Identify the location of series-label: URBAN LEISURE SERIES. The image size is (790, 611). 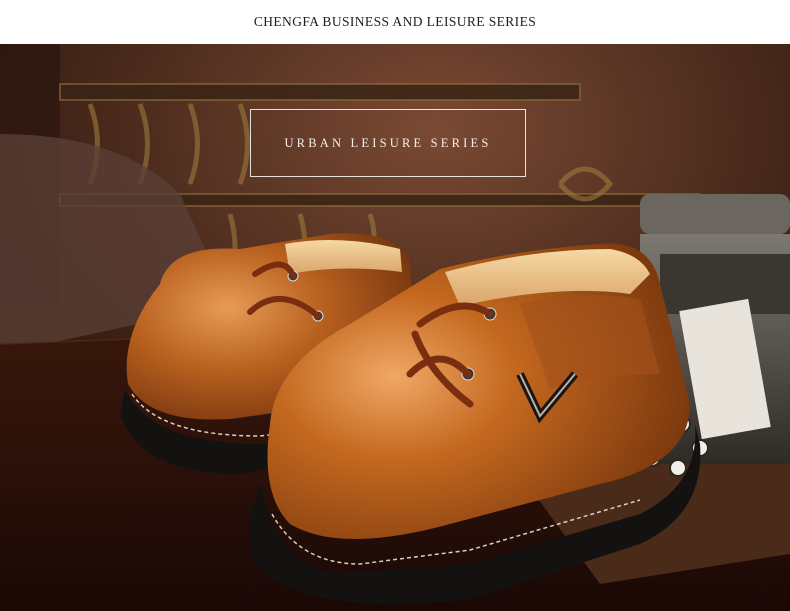
(388, 142).